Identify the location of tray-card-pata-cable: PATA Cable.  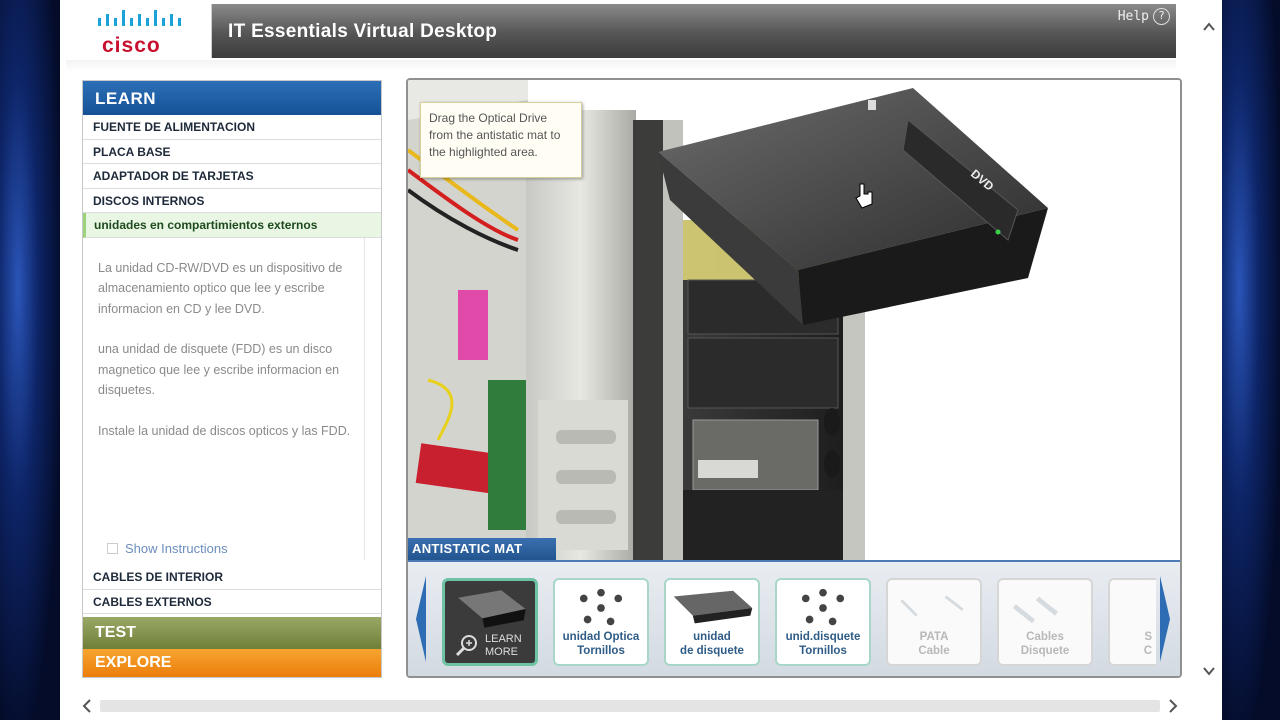
(934, 622).